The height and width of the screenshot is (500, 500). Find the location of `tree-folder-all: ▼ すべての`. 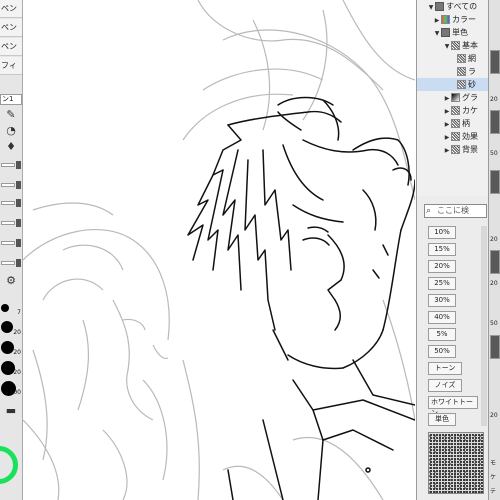

tree-folder-all: ▼ すべての is located at coordinates (452, 6).